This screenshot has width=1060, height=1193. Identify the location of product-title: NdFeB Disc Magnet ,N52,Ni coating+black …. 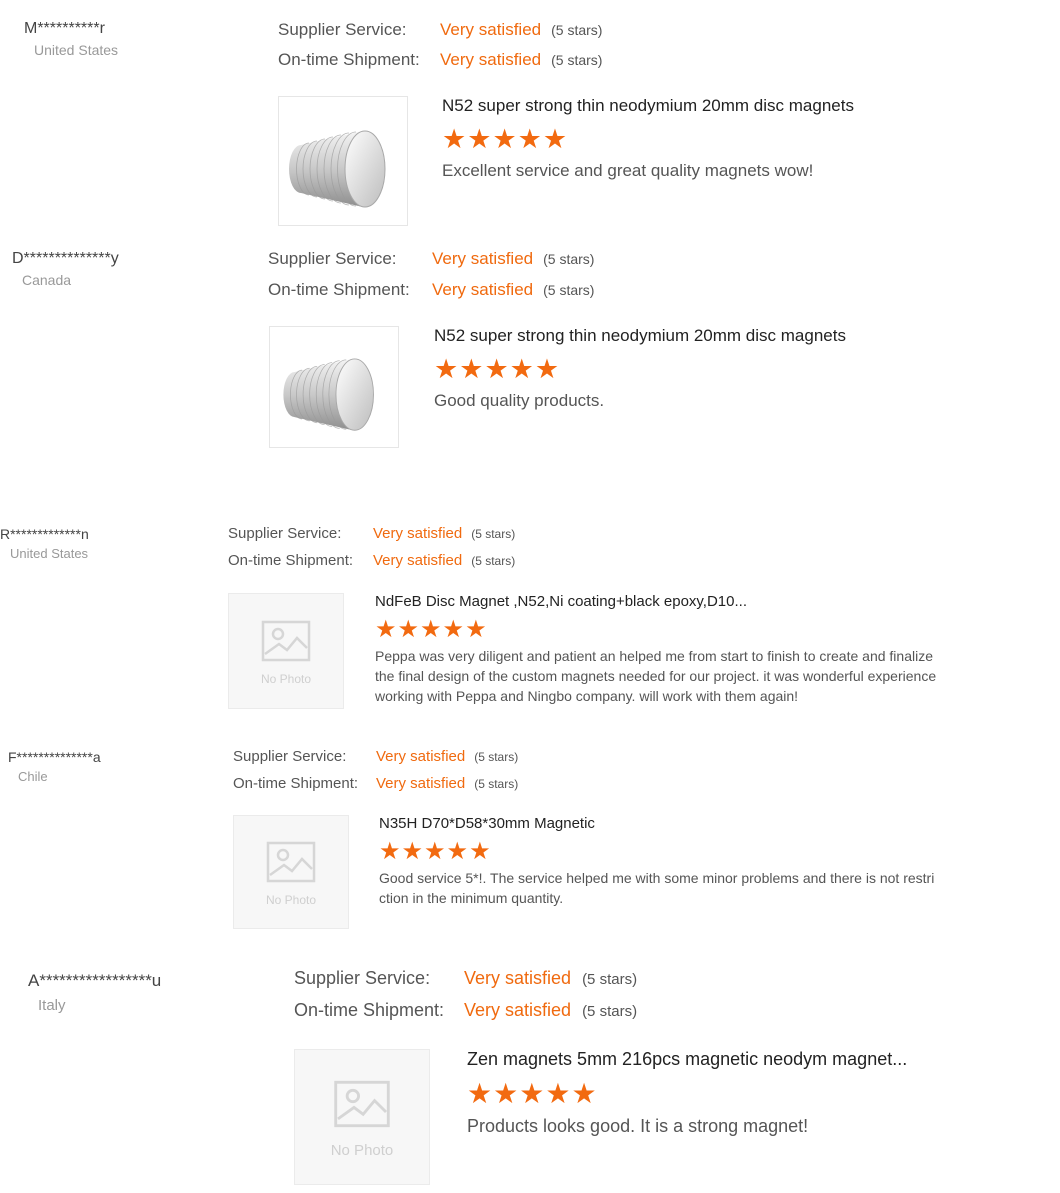
(656, 601).